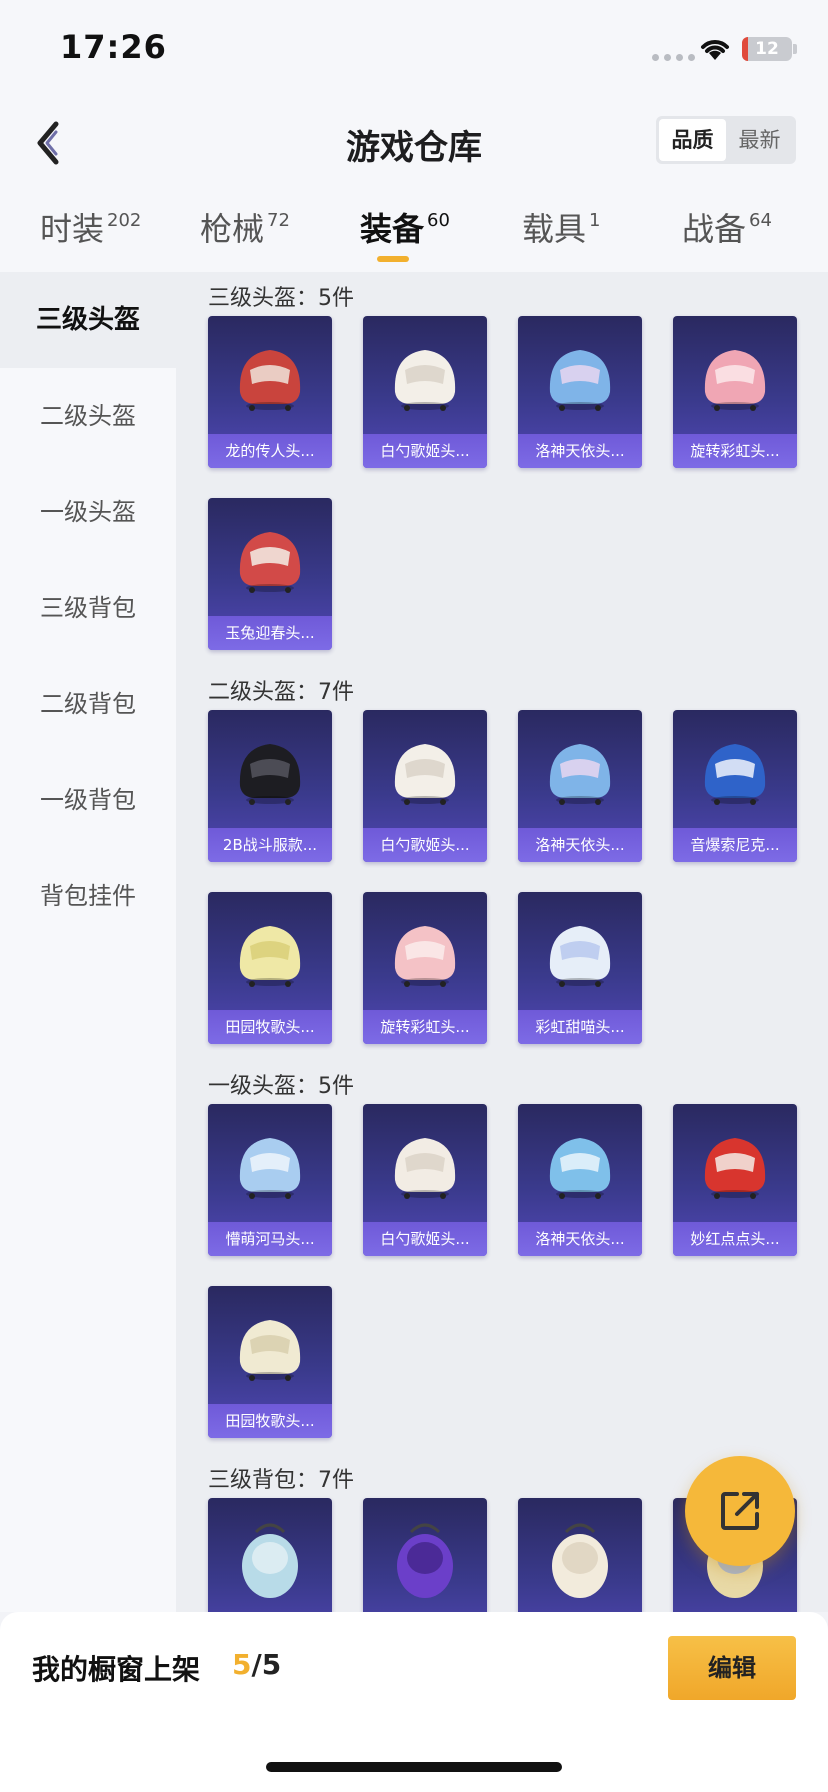 This screenshot has width=828, height=1792. I want to click on share-icon, so click(740, 1511).